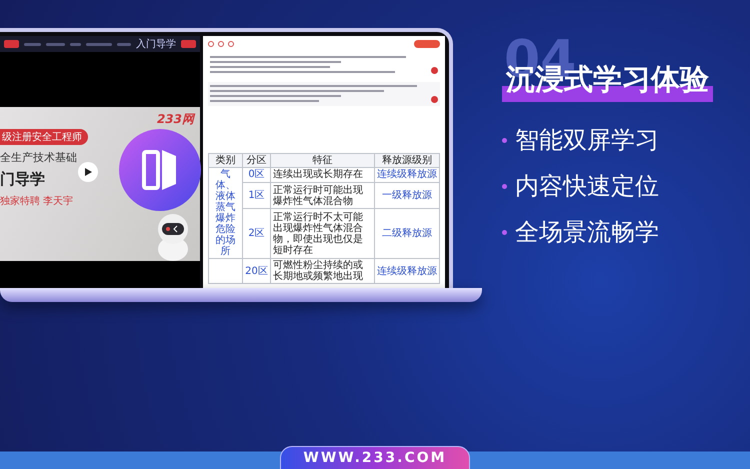 Image resolution: width=750 pixels, height=469 pixels. I want to click on feature-text: 智能双屏学习, so click(587, 140).